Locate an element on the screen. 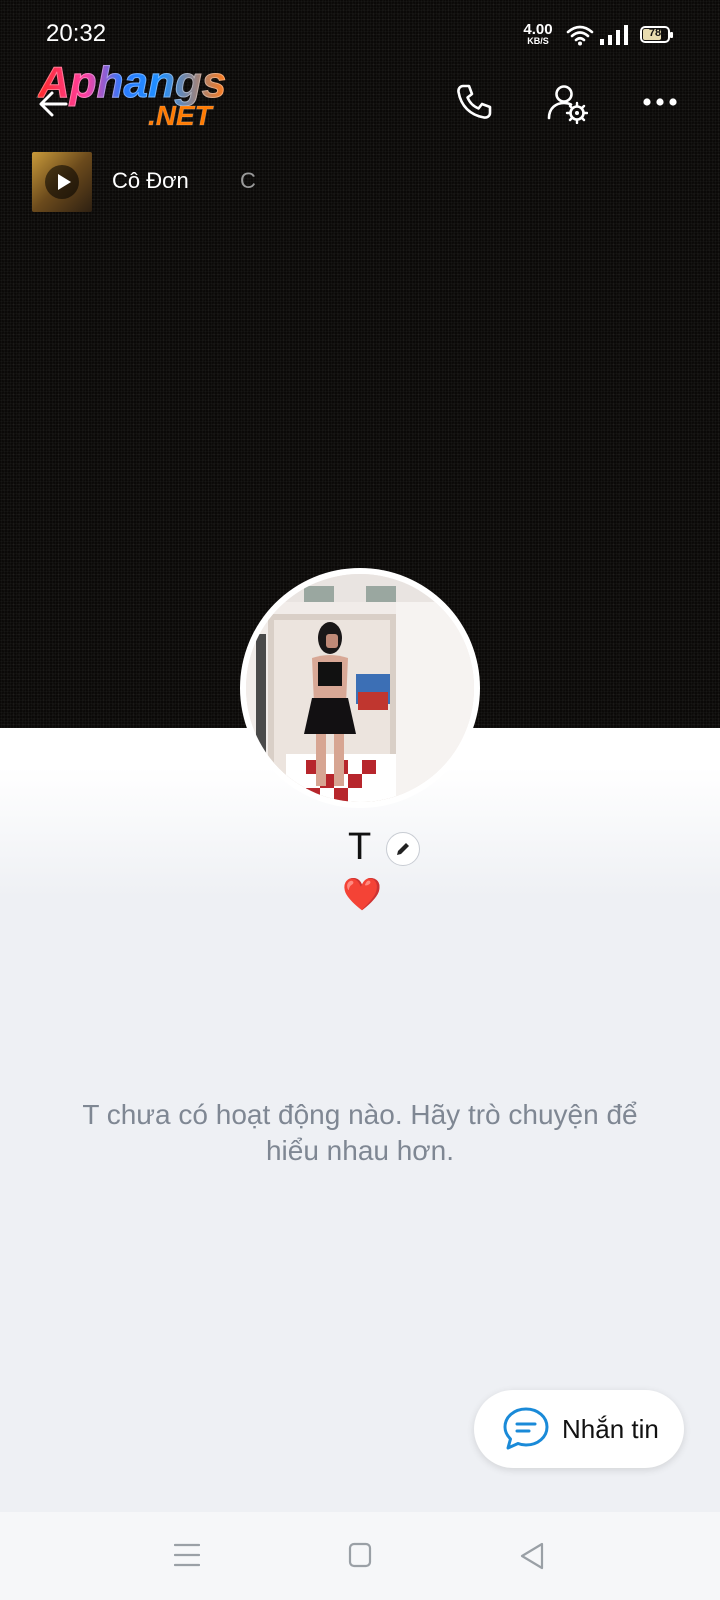  arrow-left-icon is located at coordinates (54, 104).